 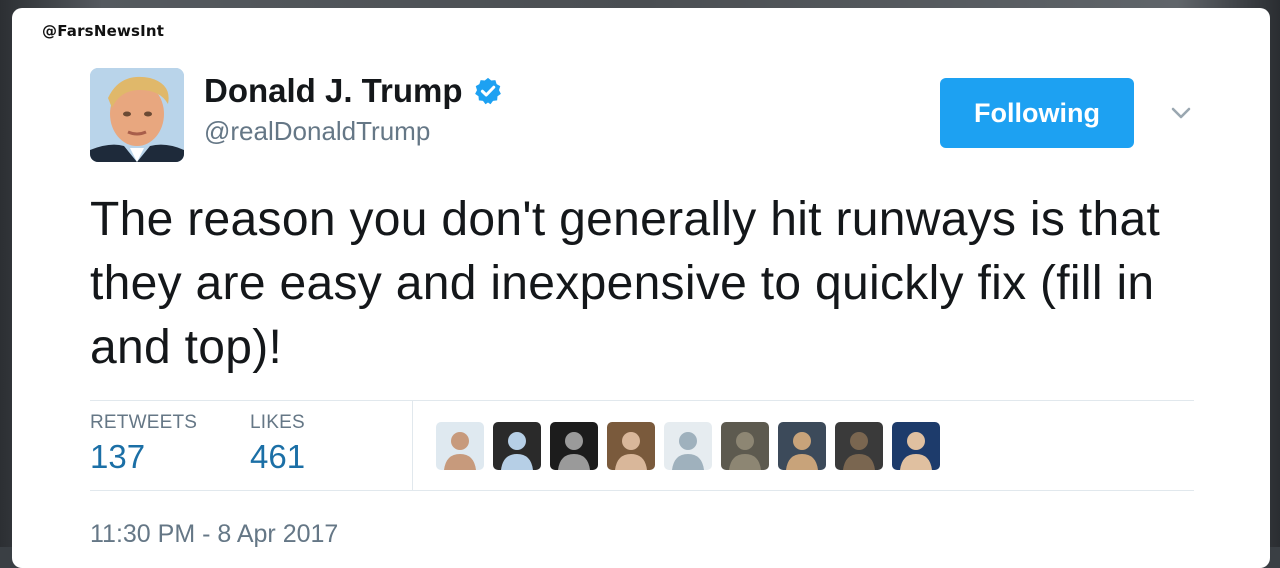 What do you see at coordinates (143, 457) in the screenshot?
I see `retweets-count: 137` at bounding box center [143, 457].